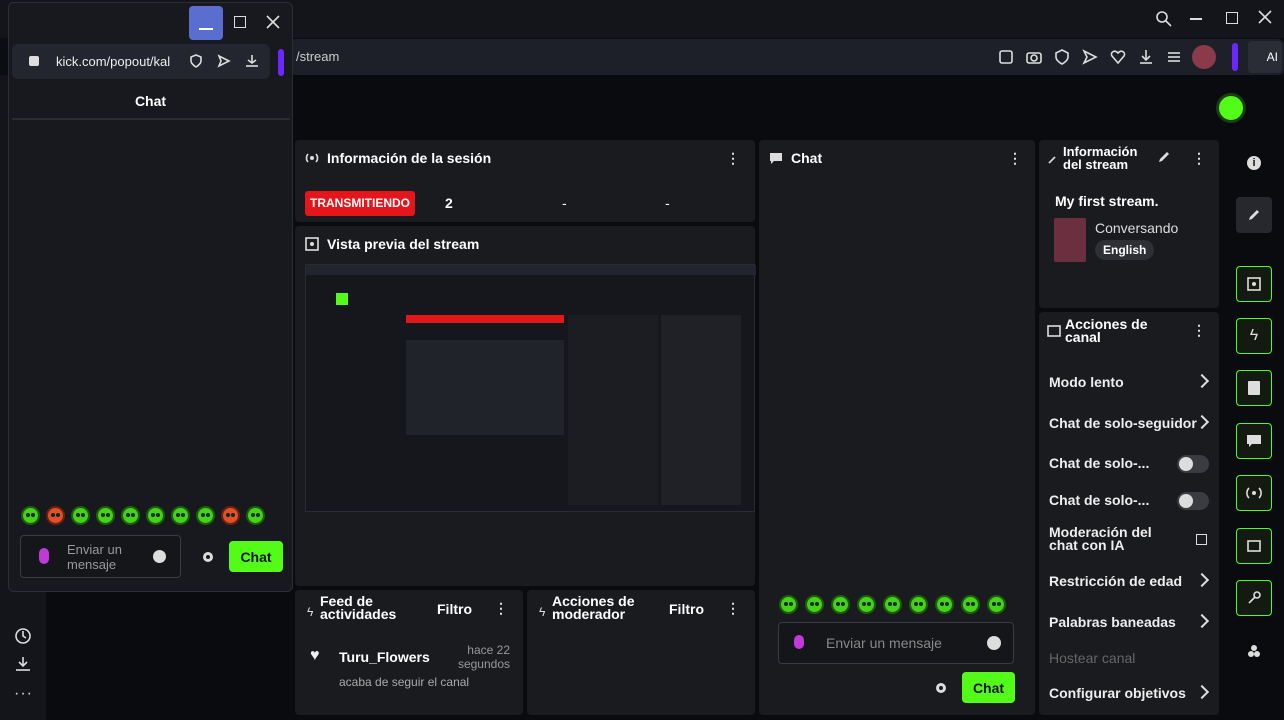 The height and width of the screenshot is (720, 1284). What do you see at coordinates (1196, 19) in the screenshot?
I see `window-minimize-button` at bounding box center [1196, 19].